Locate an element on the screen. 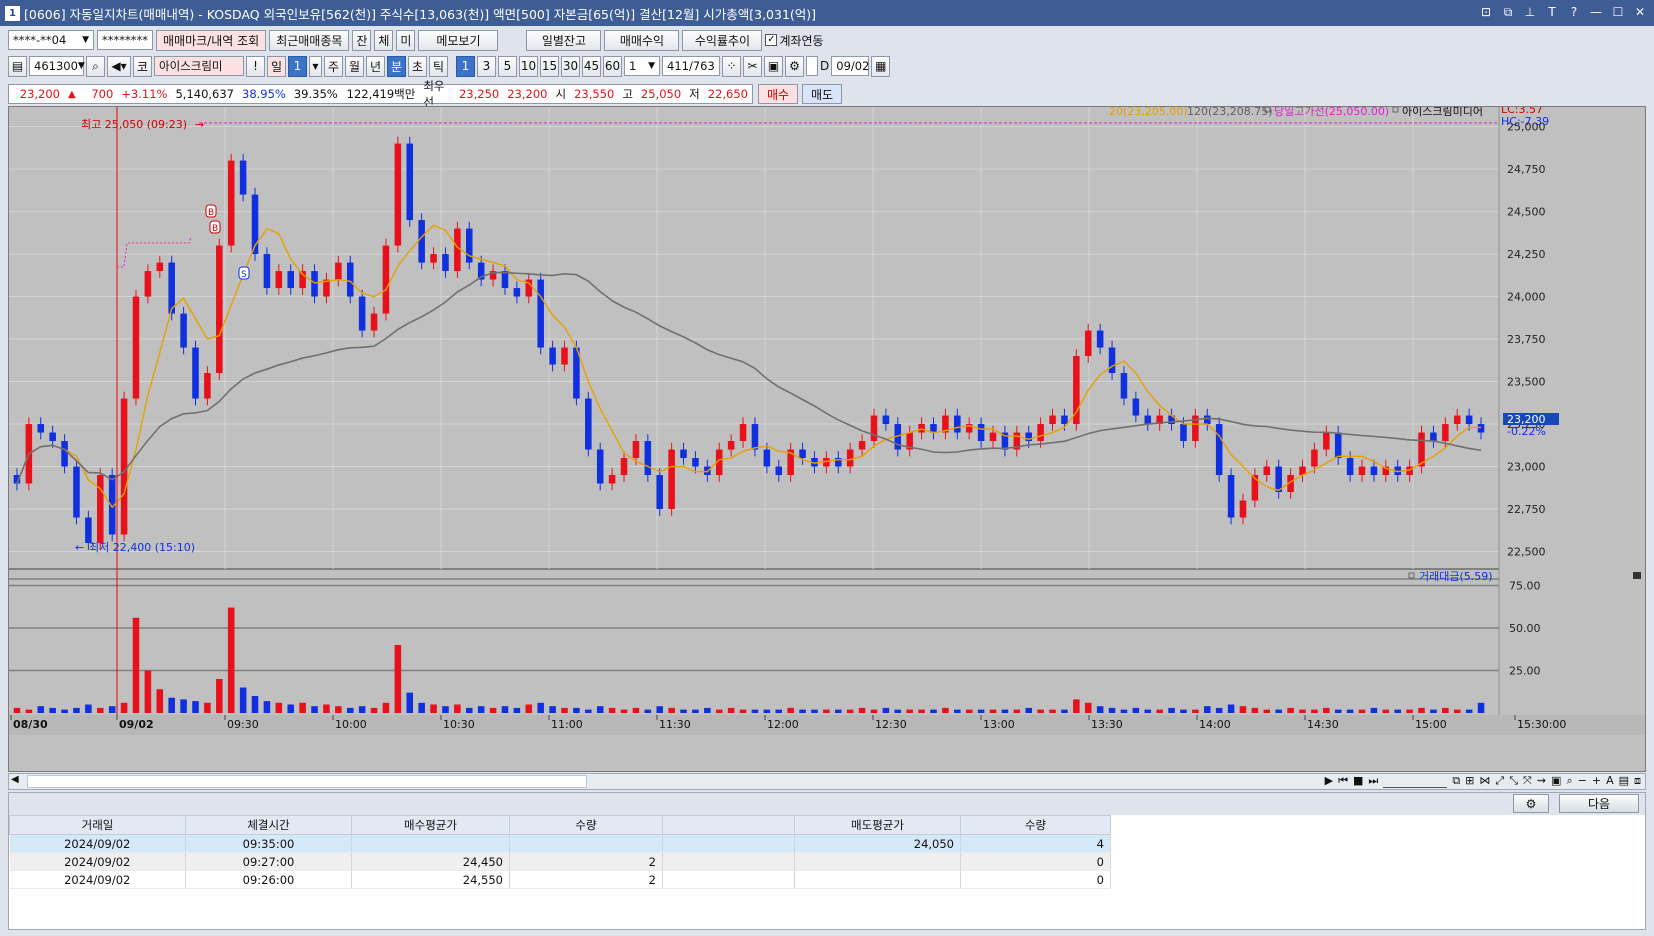  panel-close-icon is located at coordinates (1637, 575).